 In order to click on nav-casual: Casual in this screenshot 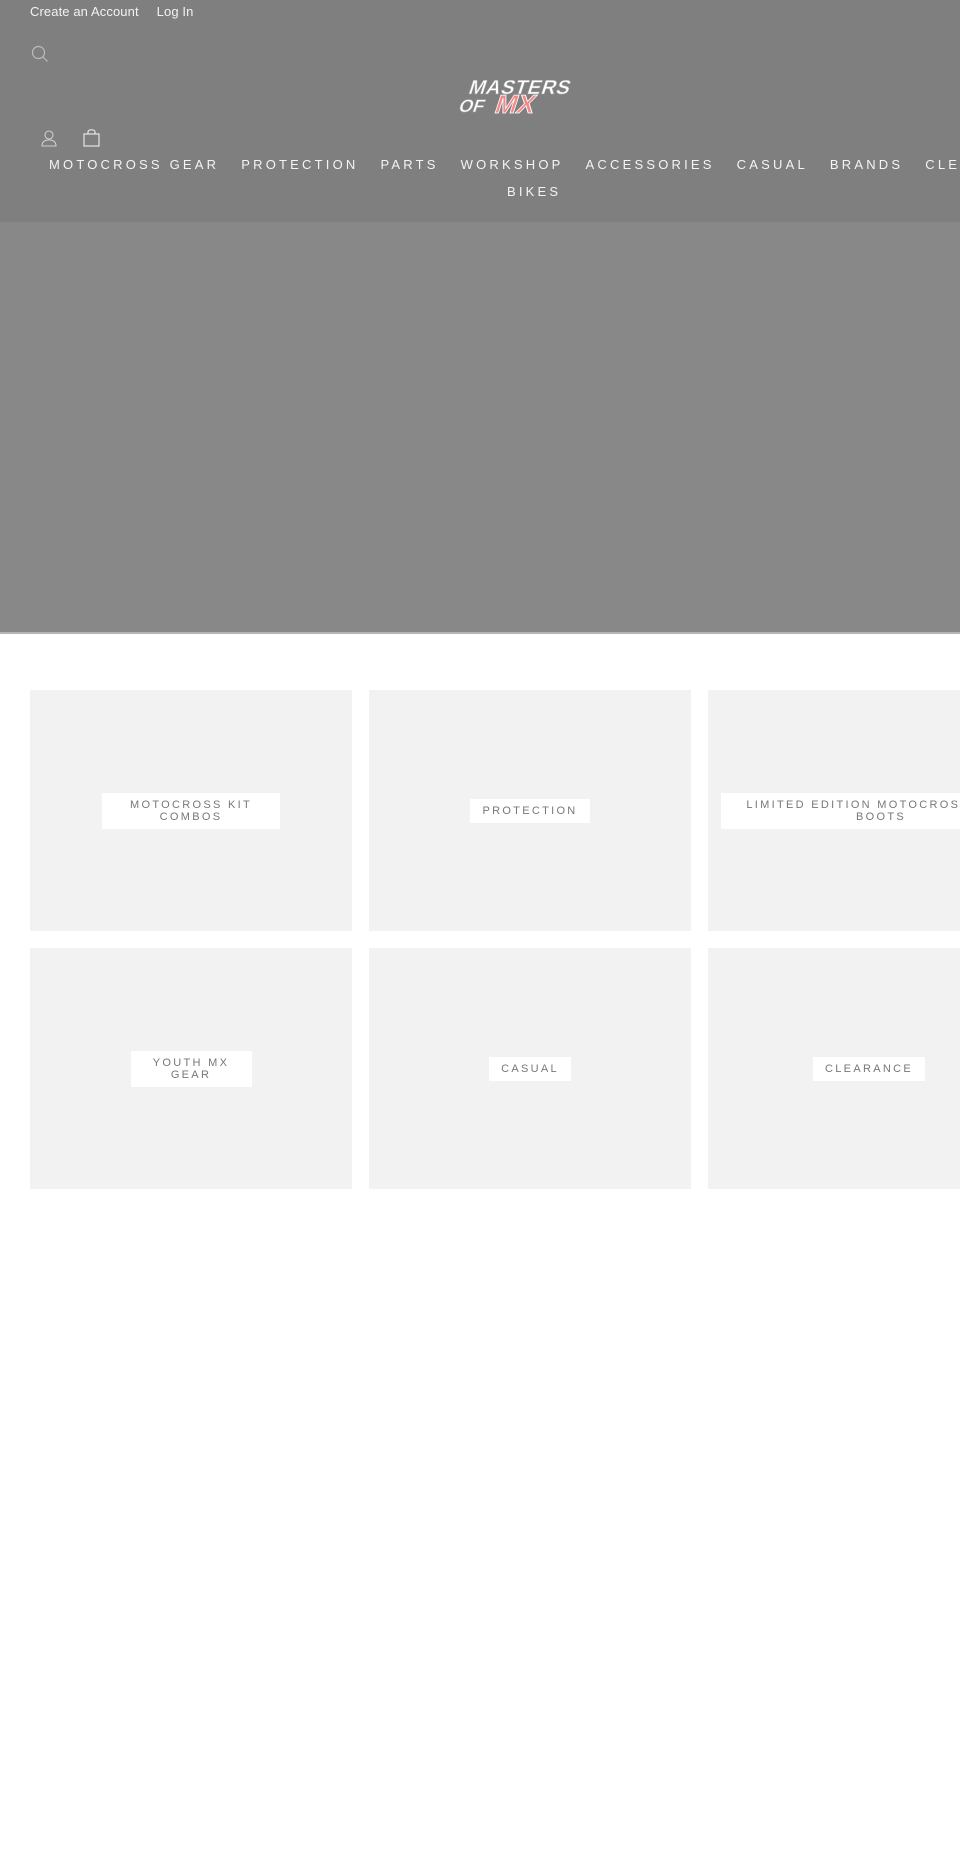, I will do `click(772, 164)`.